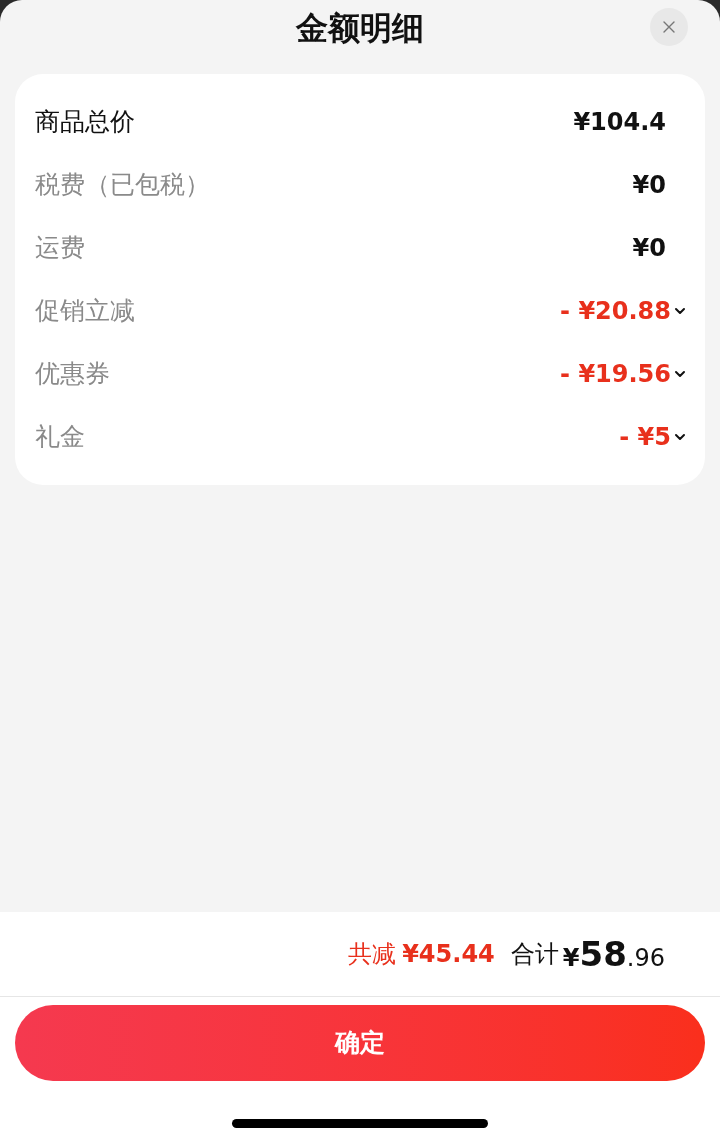 This screenshot has height=1147, width=720. I want to click on price-label: 优惠券, so click(72, 373).